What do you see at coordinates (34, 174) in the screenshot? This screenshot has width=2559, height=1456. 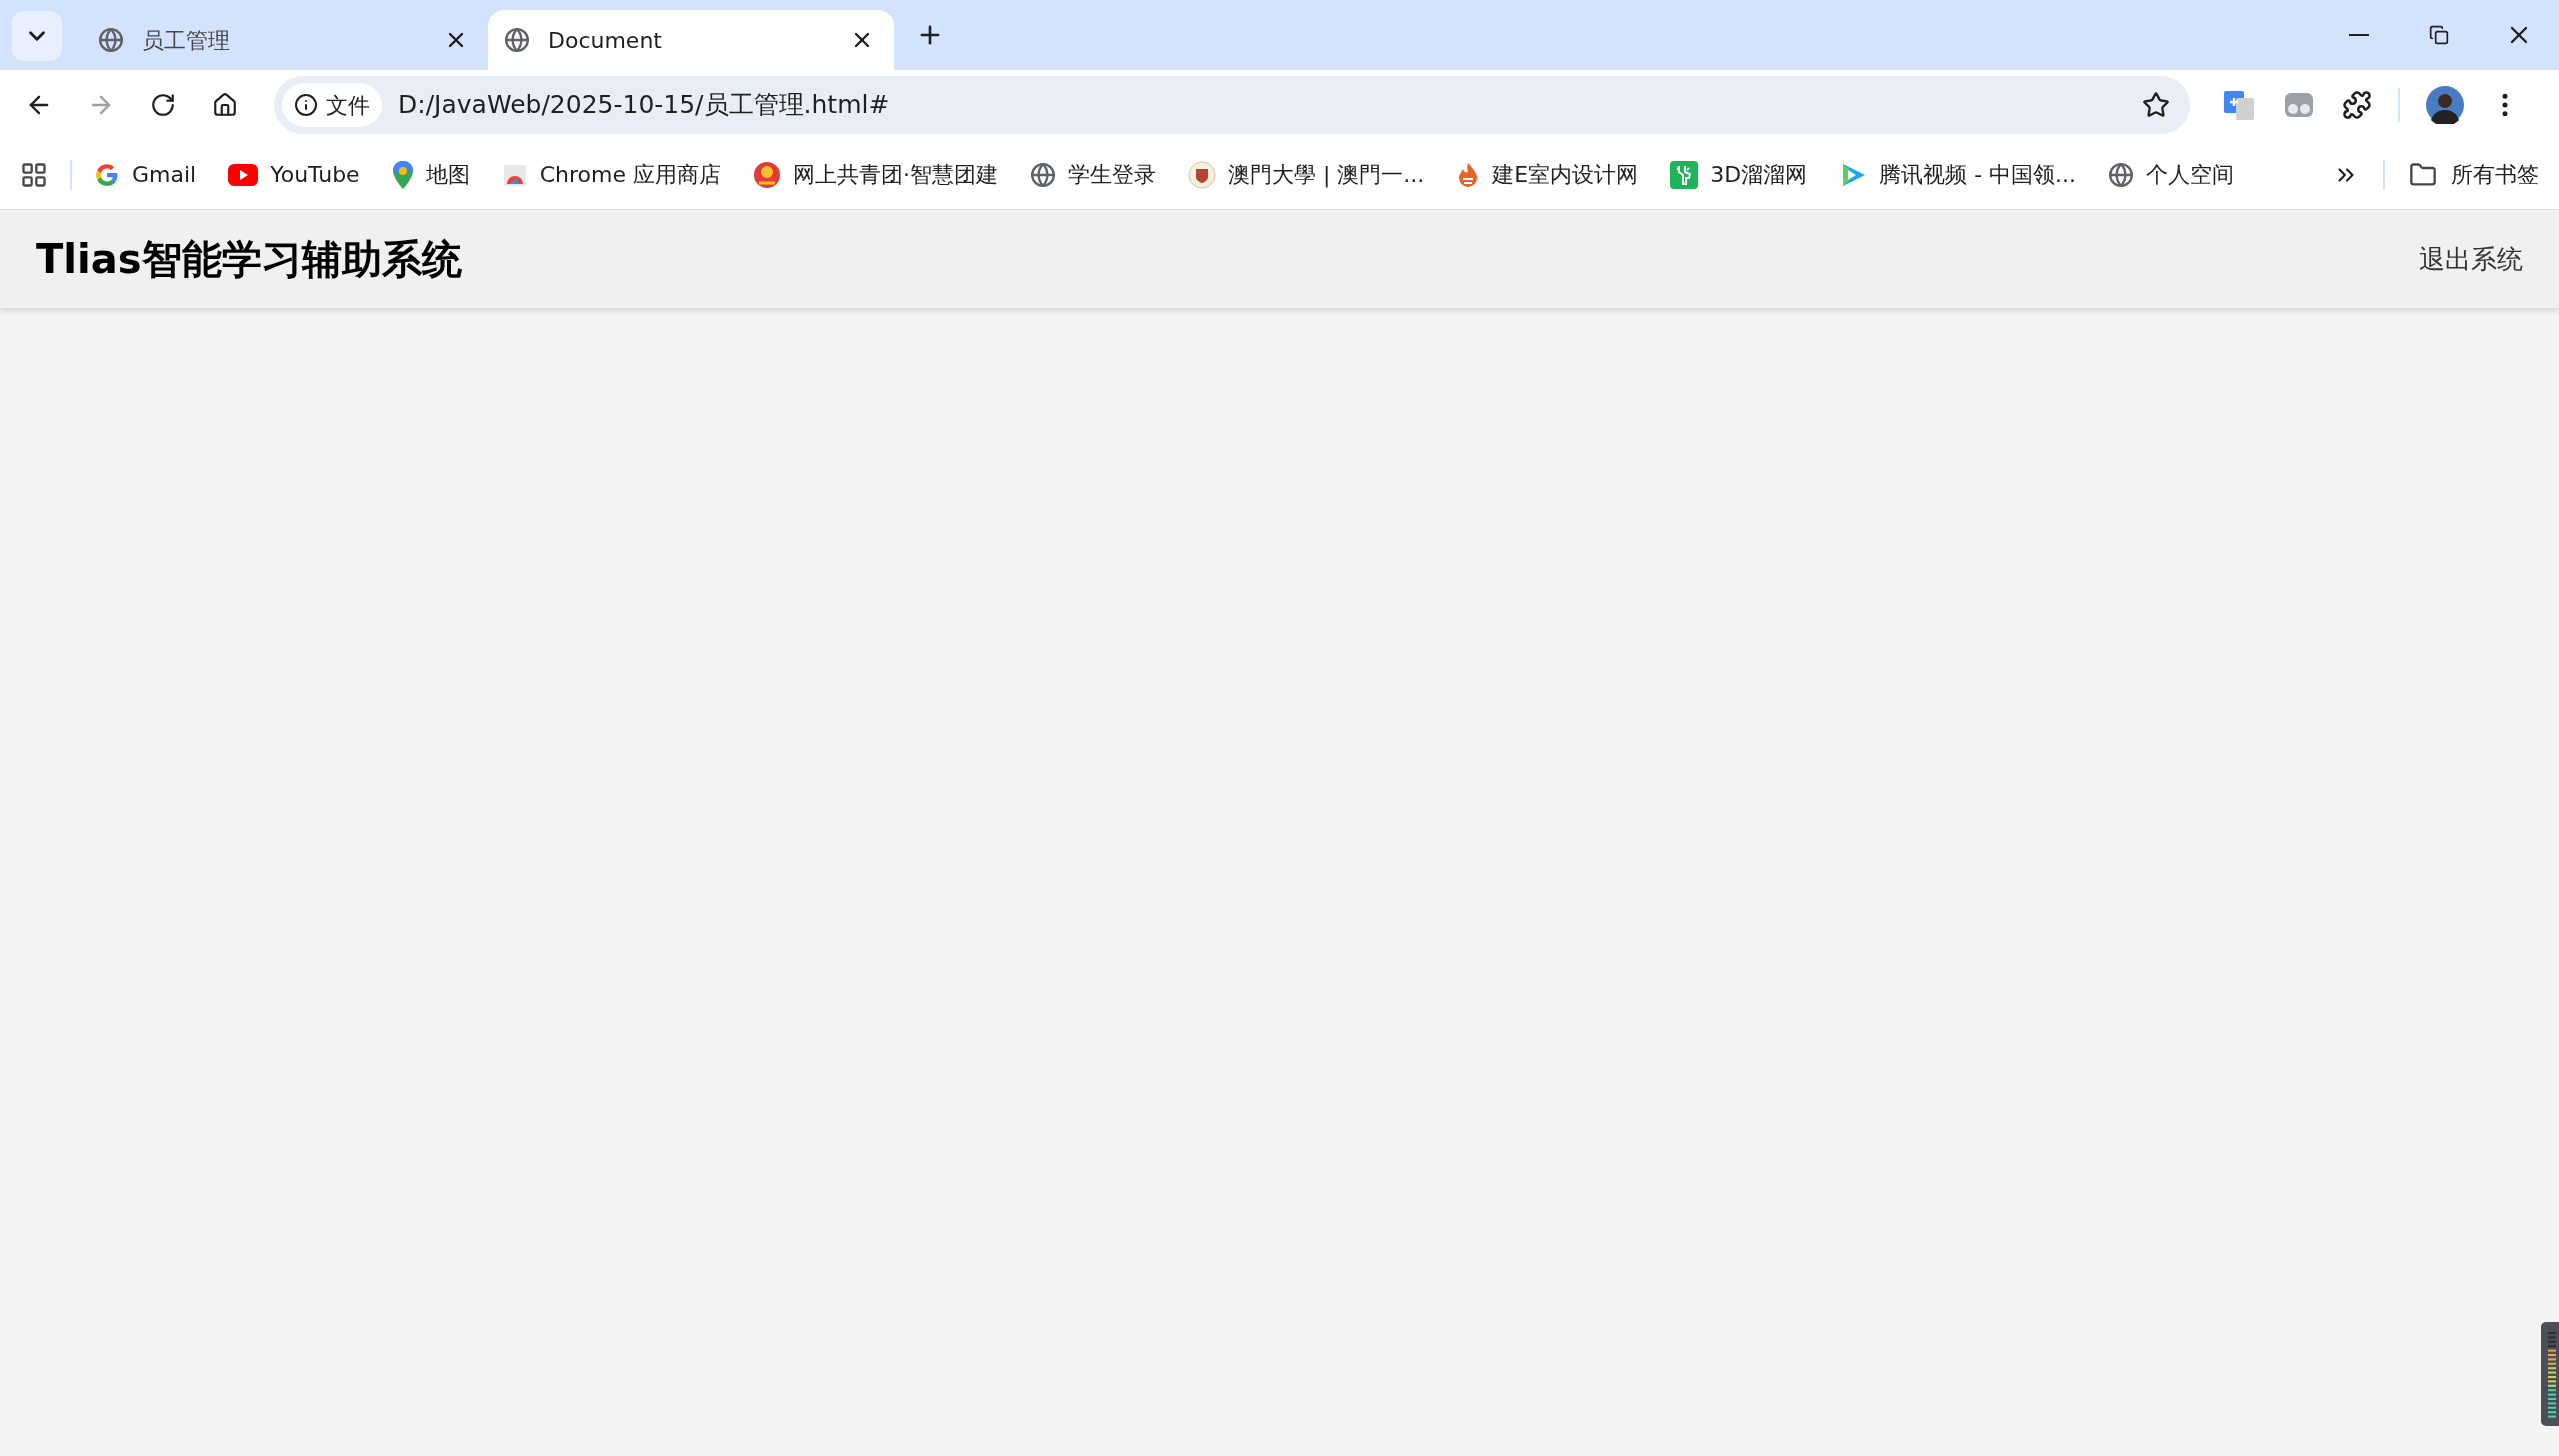 I see `apps-icon` at bounding box center [34, 174].